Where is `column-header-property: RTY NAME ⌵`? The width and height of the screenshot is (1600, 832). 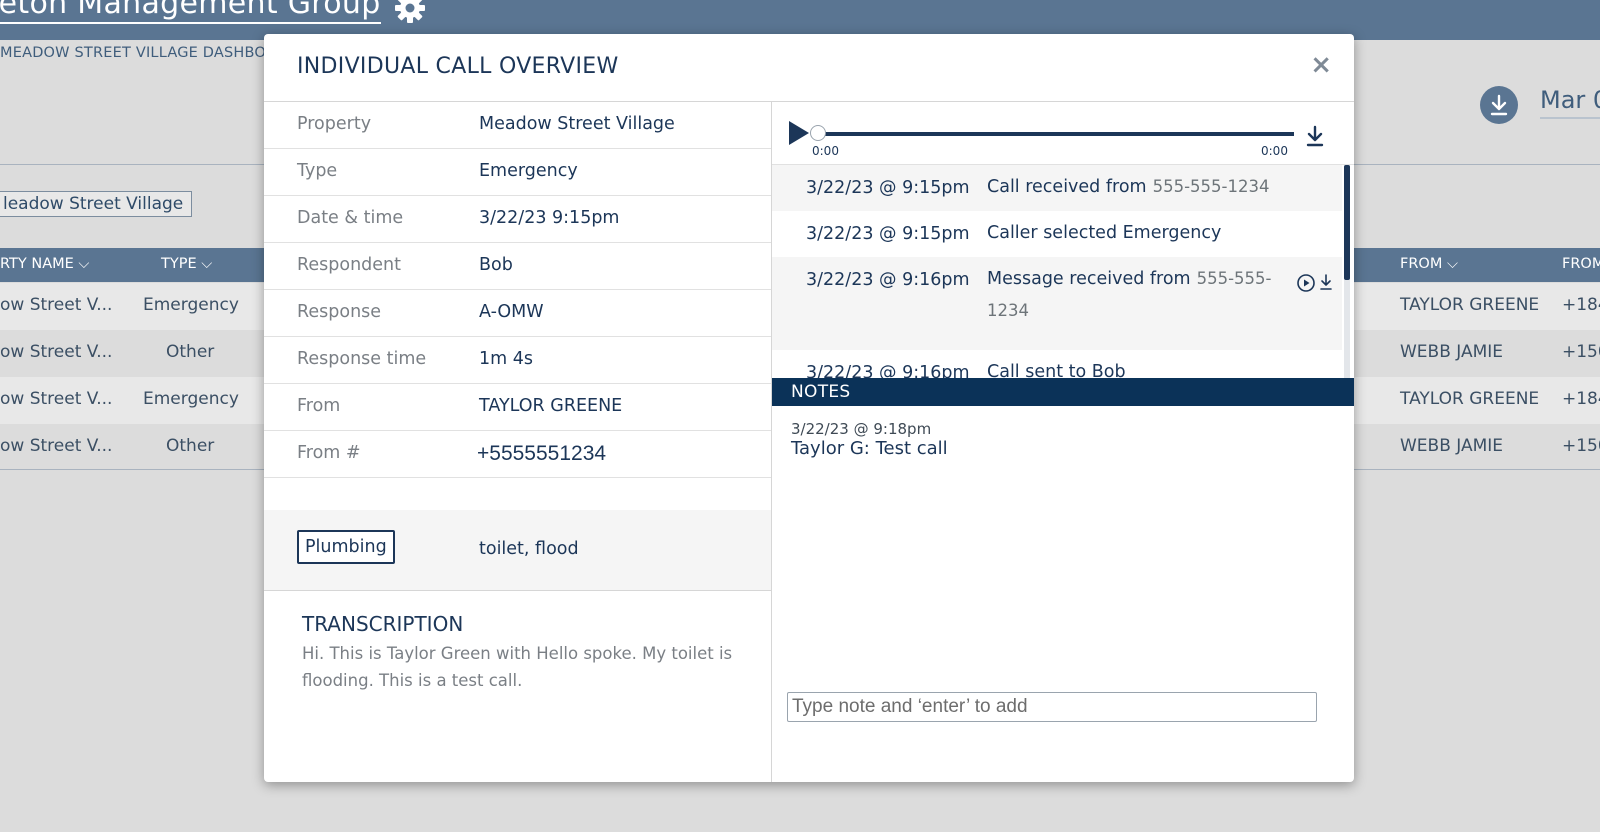
column-header-property: RTY NAME ⌵ is located at coordinates (44, 264).